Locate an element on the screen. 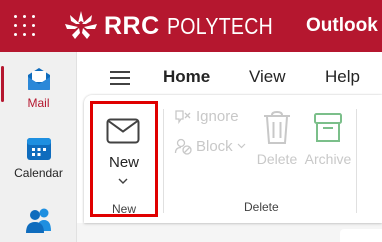 Image resolution: width=382 pixels, height=242 pixels. rail-item-calendar: Calendar is located at coordinates (38, 158).